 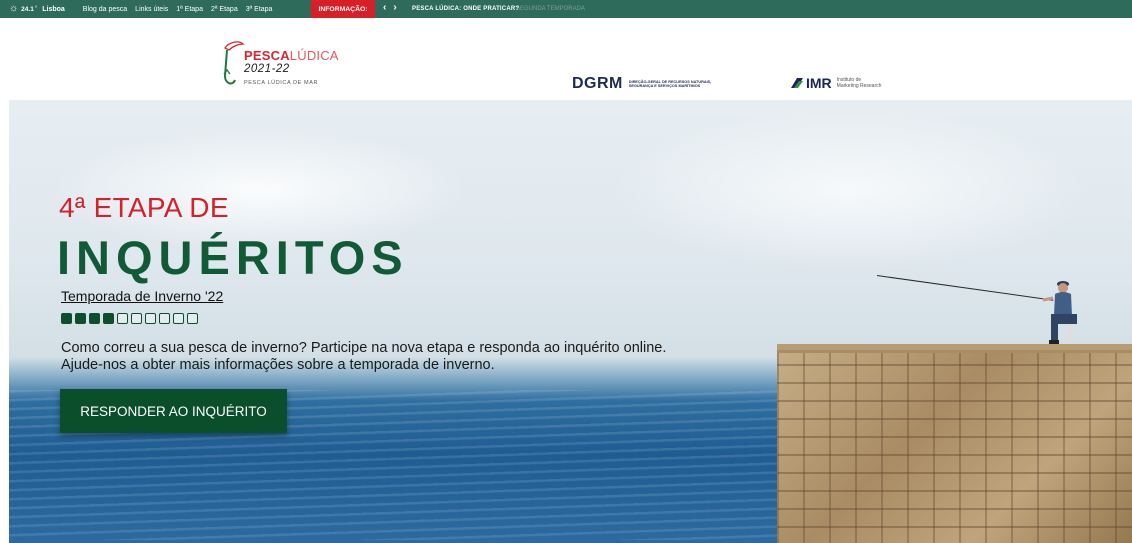 I want to click on hero-eyebrow: 4ª ETAPA DE, so click(x=144, y=207).